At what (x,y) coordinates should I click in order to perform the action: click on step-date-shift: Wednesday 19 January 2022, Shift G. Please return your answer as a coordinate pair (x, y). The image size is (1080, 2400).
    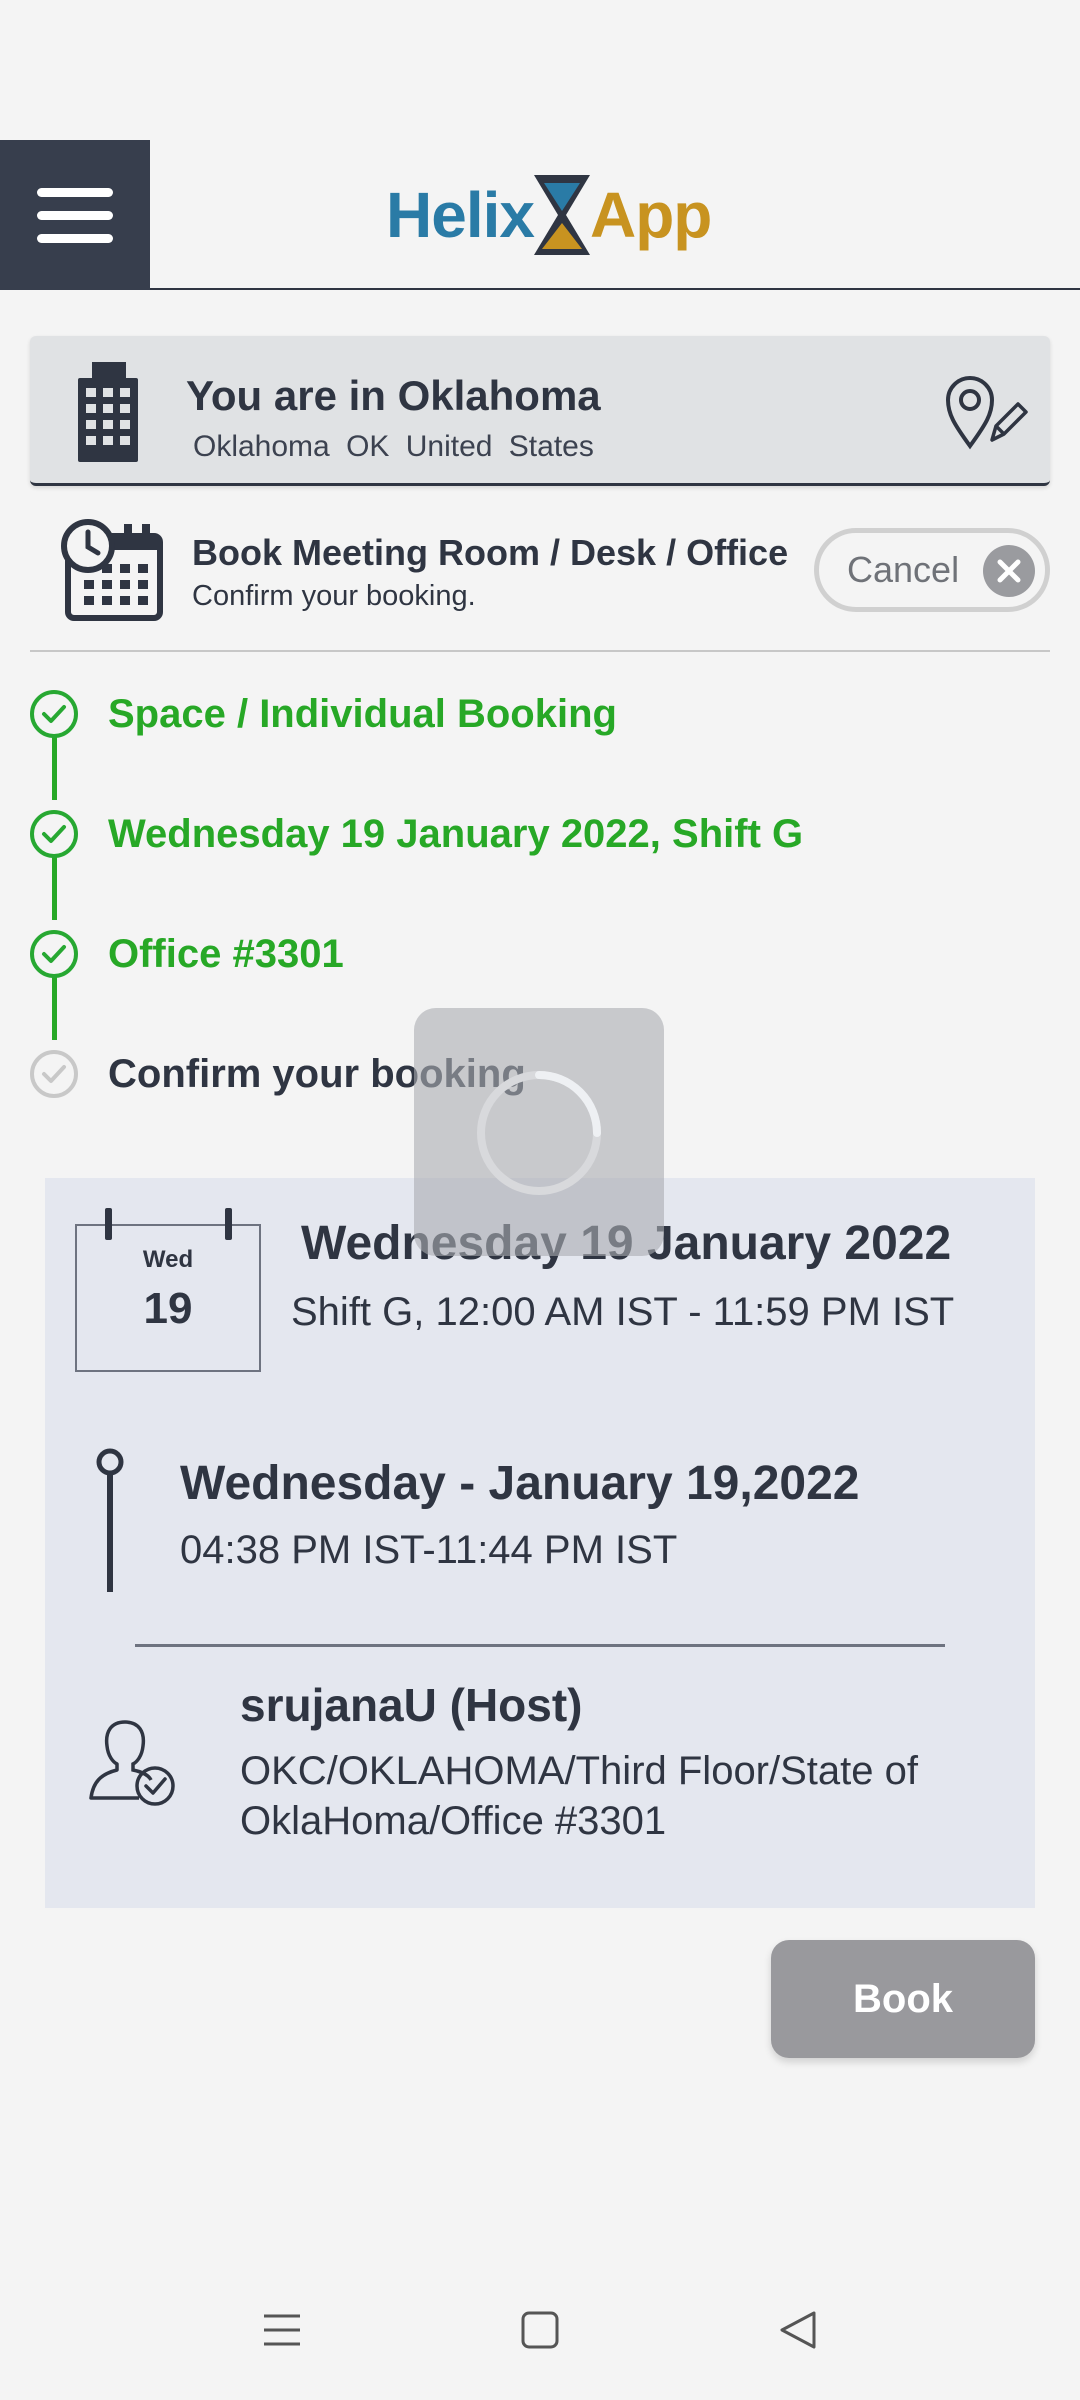
    Looking at the image, I should click on (416, 834).